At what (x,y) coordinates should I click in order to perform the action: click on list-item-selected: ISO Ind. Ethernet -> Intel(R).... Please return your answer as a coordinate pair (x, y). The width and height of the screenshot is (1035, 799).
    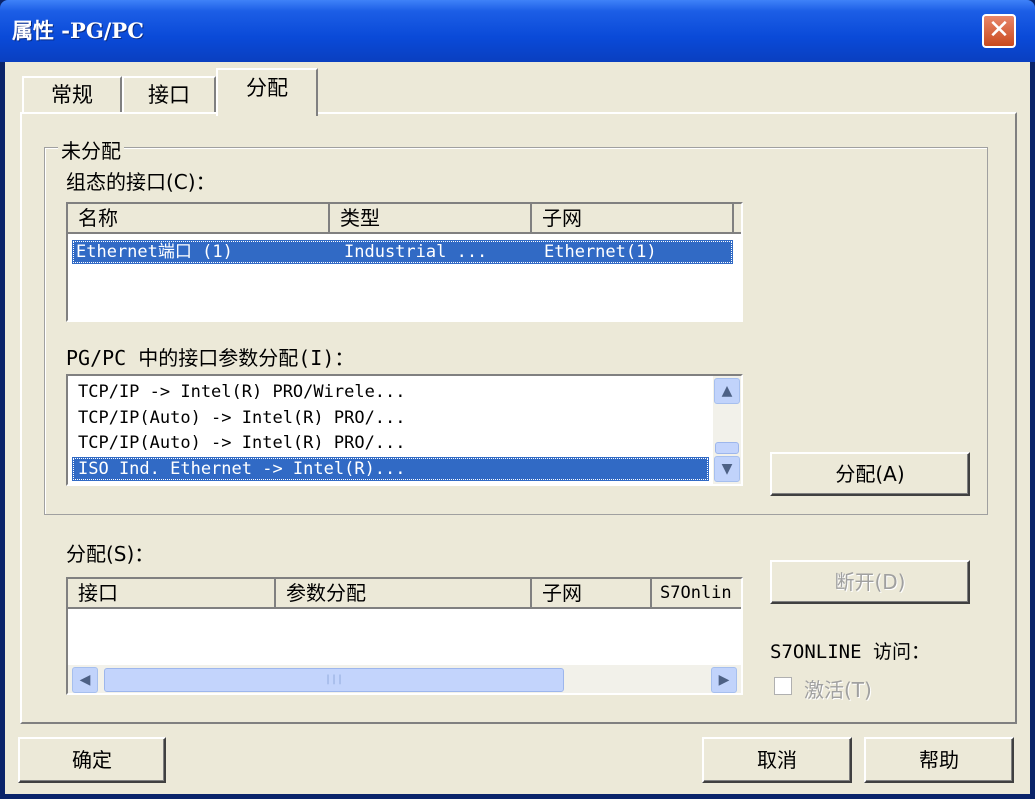
    Looking at the image, I should click on (390, 469).